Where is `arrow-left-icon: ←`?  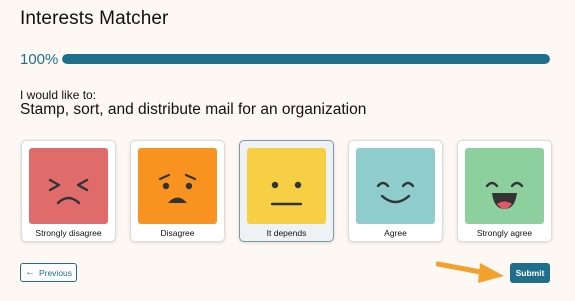 arrow-left-icon: ← is located at coordinates (29, 272).